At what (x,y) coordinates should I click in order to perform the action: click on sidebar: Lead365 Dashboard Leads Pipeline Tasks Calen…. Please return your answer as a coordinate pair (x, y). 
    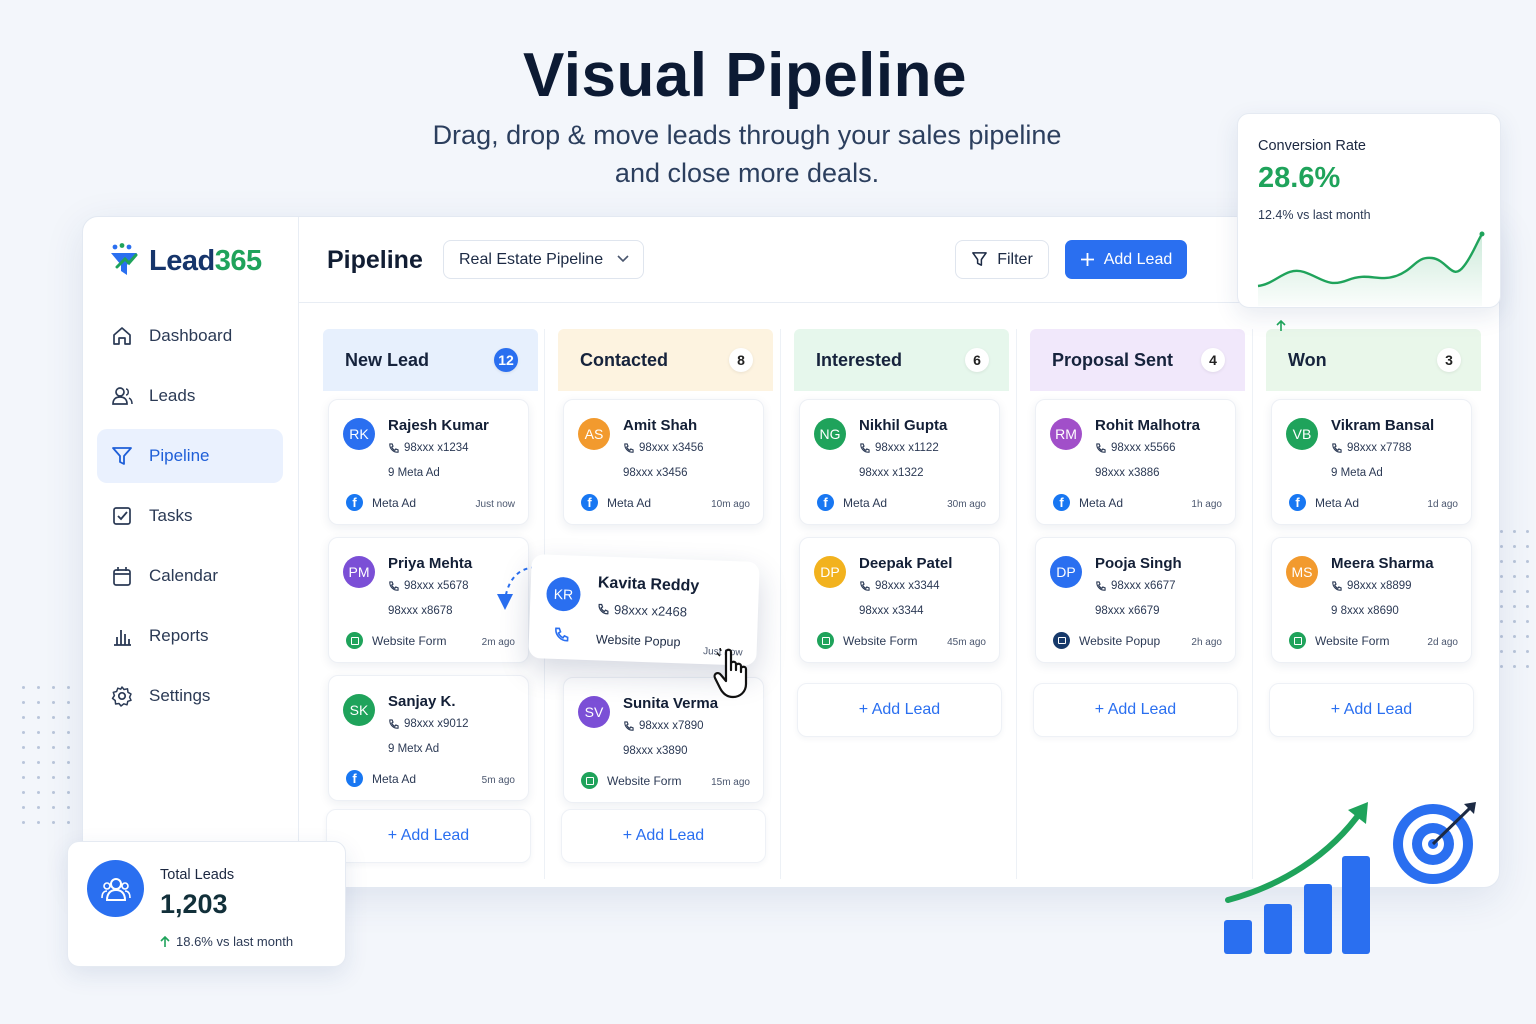
    Looking at the image, I should click on (191, 552).